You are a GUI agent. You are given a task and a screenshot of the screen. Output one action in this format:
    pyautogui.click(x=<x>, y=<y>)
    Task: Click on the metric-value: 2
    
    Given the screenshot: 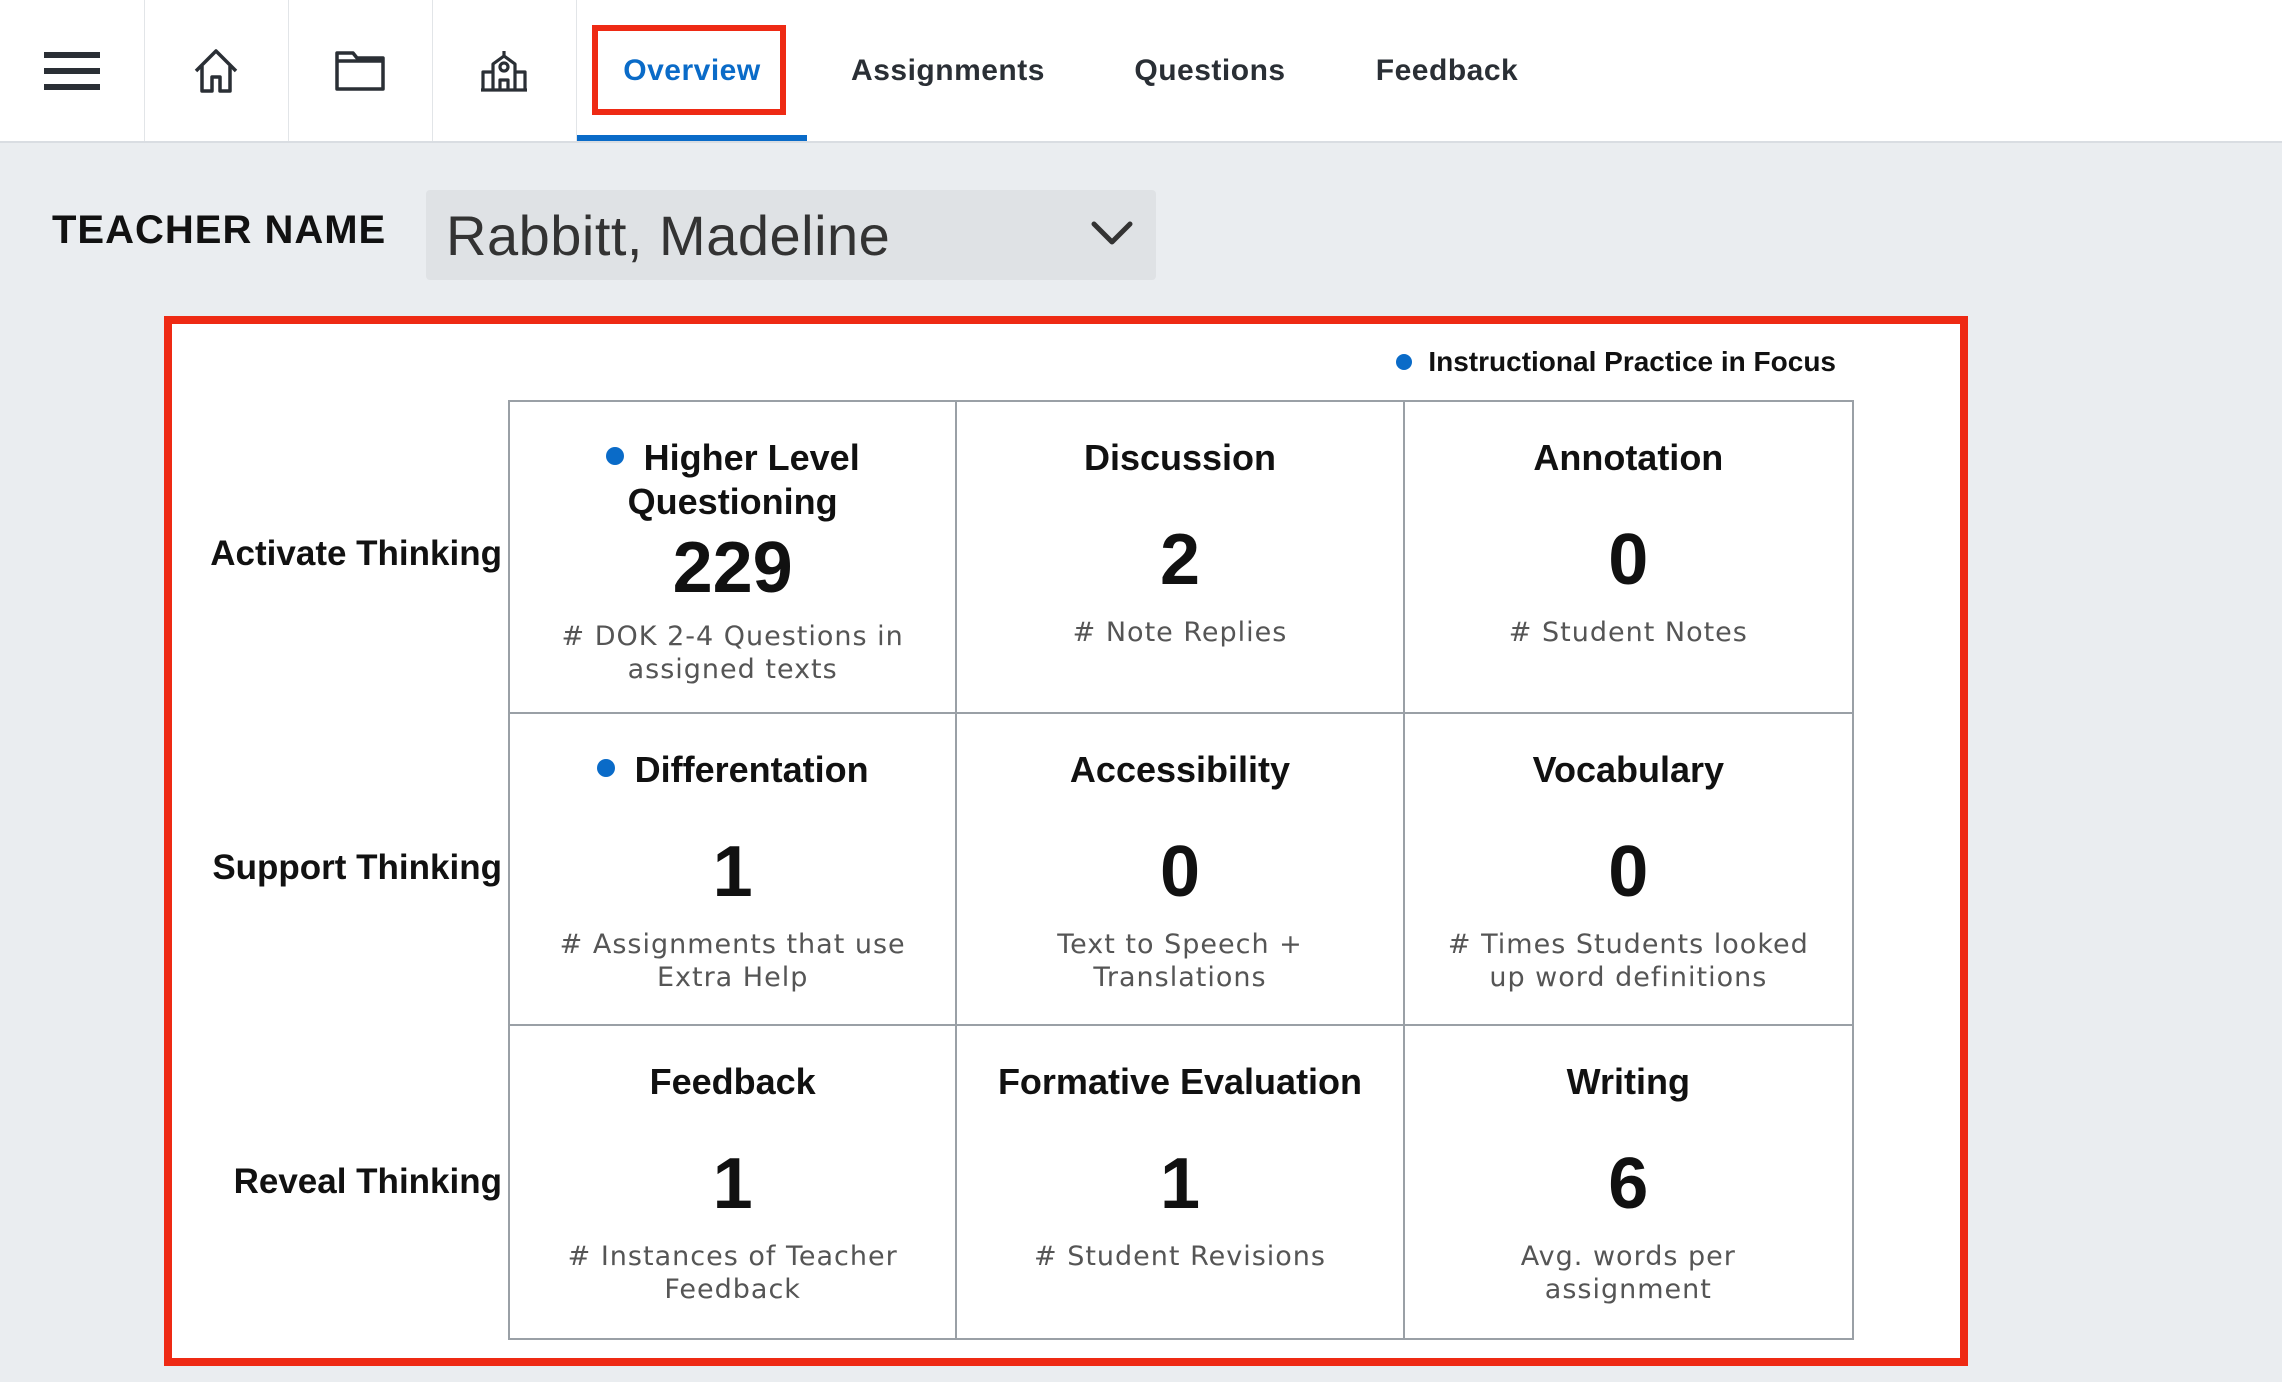 What is the action you would take?
    pyautogui.click(x=1180, y=560)
    